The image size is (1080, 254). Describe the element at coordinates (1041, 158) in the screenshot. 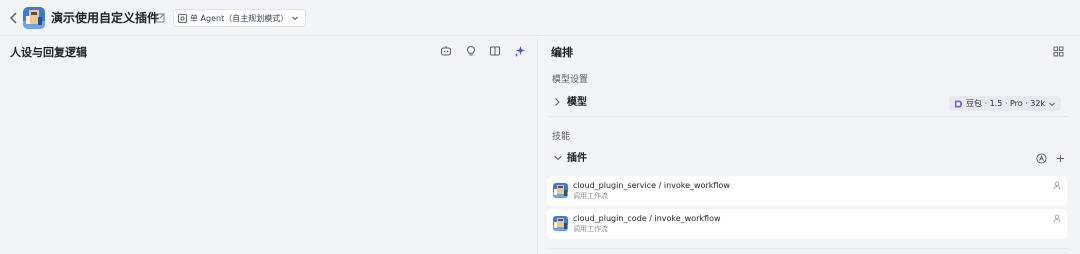

I see `auto-add-icon` at that location.